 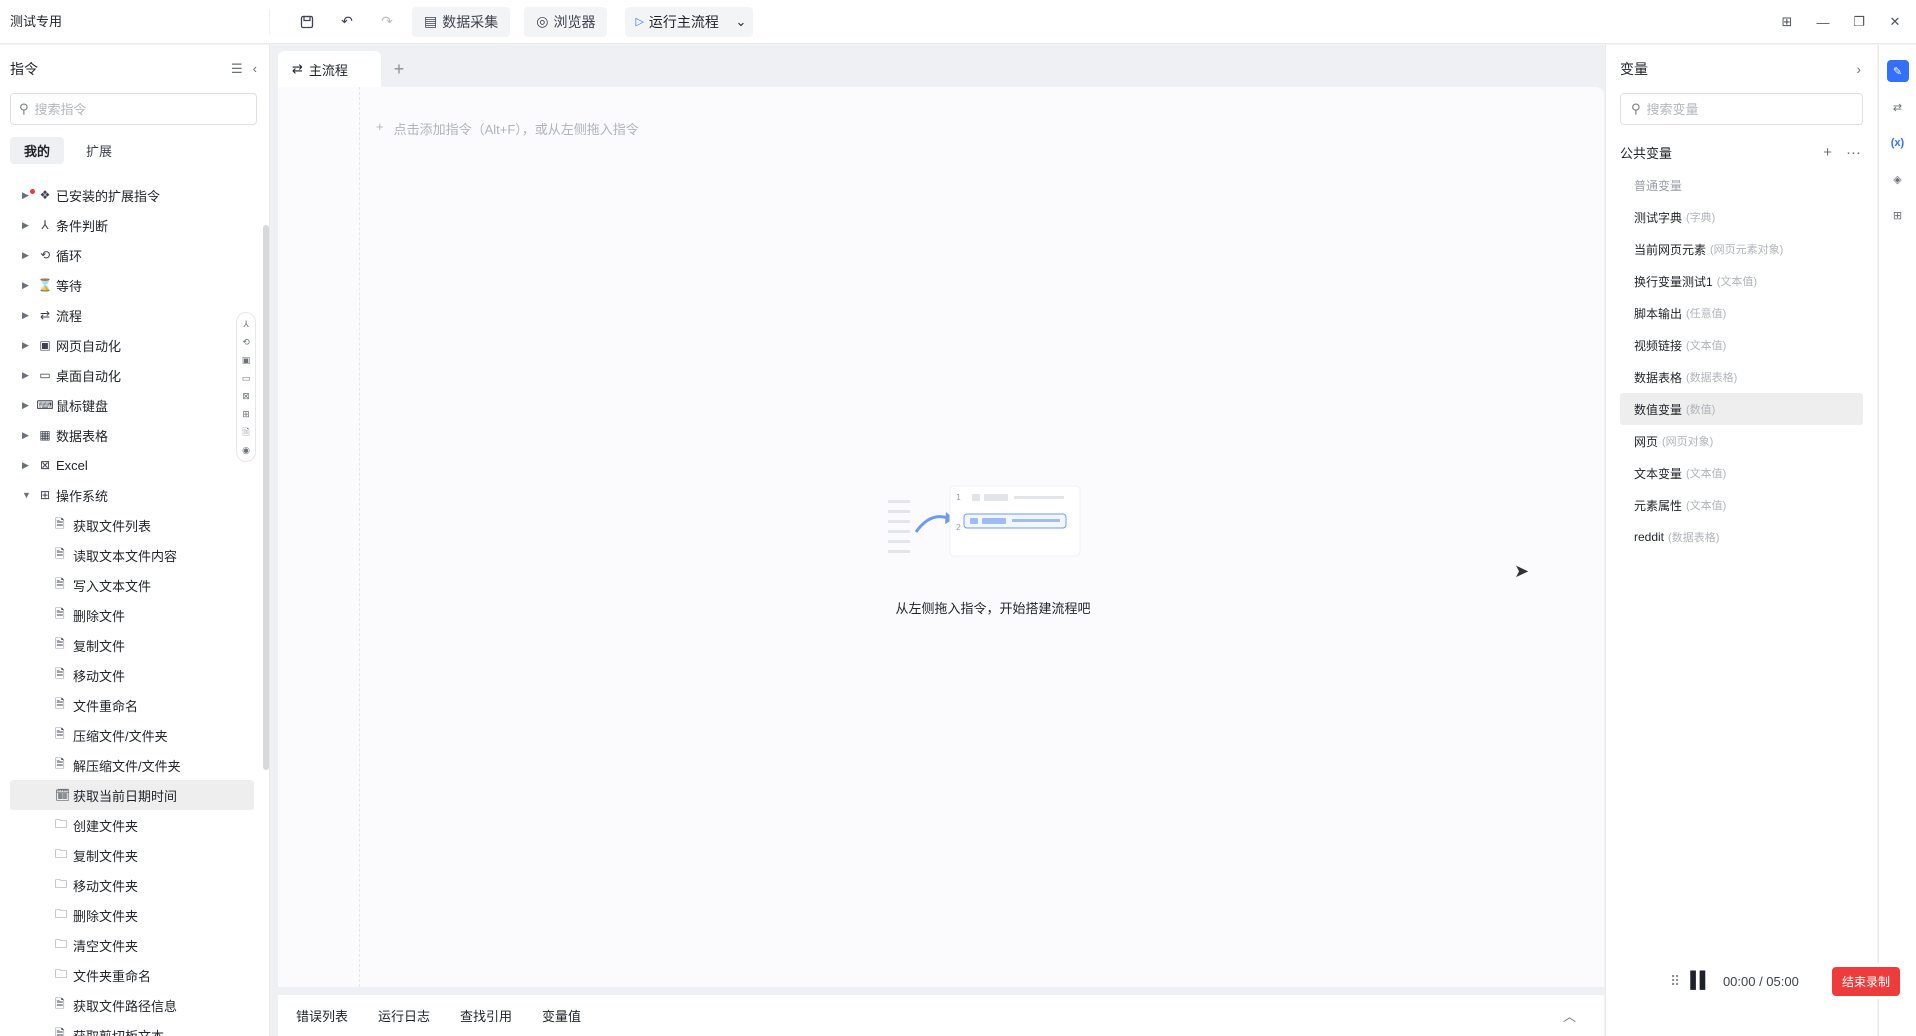 I want to click on command-copy-folder: 🗀 复制文件夹, so click(x=131, y=855).